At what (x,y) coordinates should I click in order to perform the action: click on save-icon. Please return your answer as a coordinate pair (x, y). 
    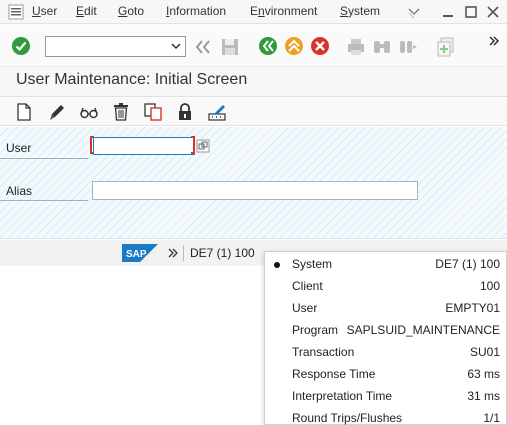
    Looking at the image, I should click on (230, 47).